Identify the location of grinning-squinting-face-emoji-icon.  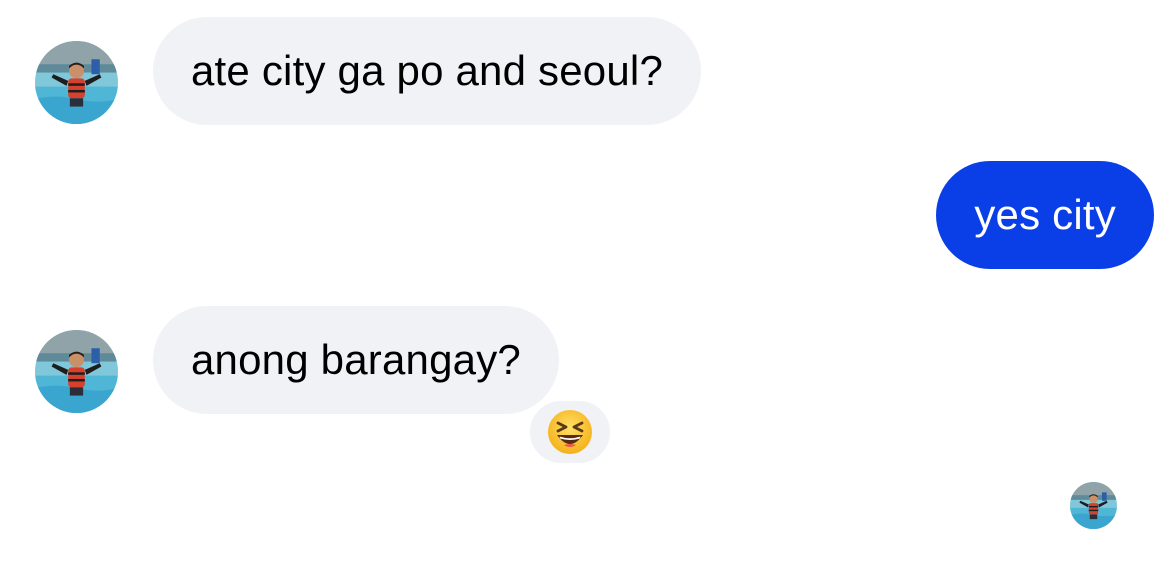
(570, 432).